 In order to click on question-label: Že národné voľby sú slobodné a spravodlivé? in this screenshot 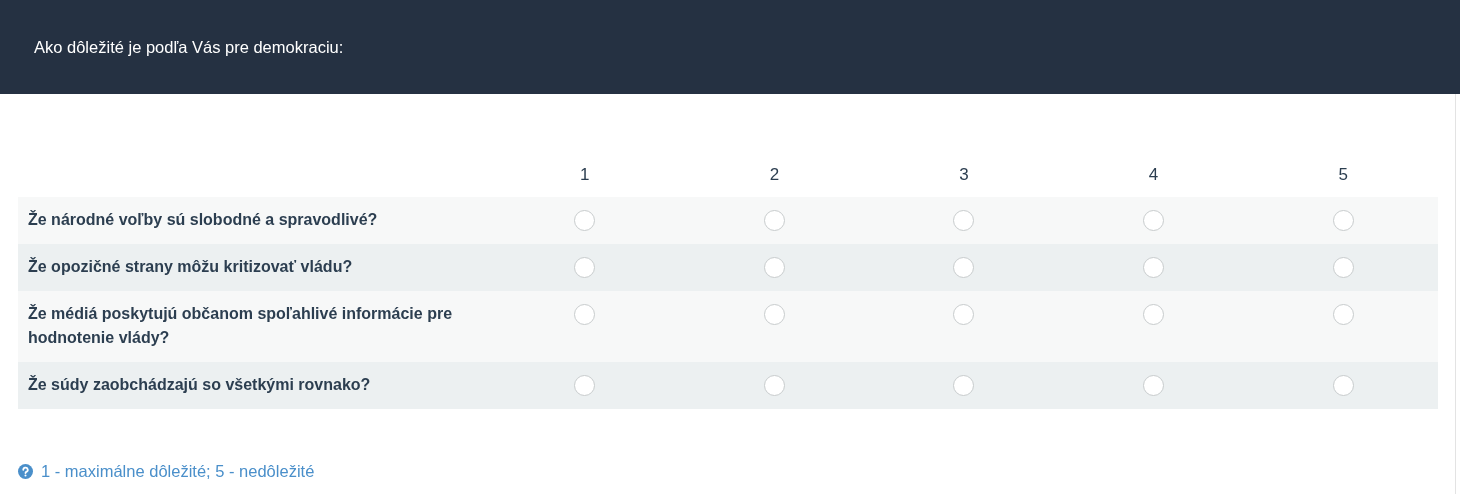, I will do `click(203, 219)`.